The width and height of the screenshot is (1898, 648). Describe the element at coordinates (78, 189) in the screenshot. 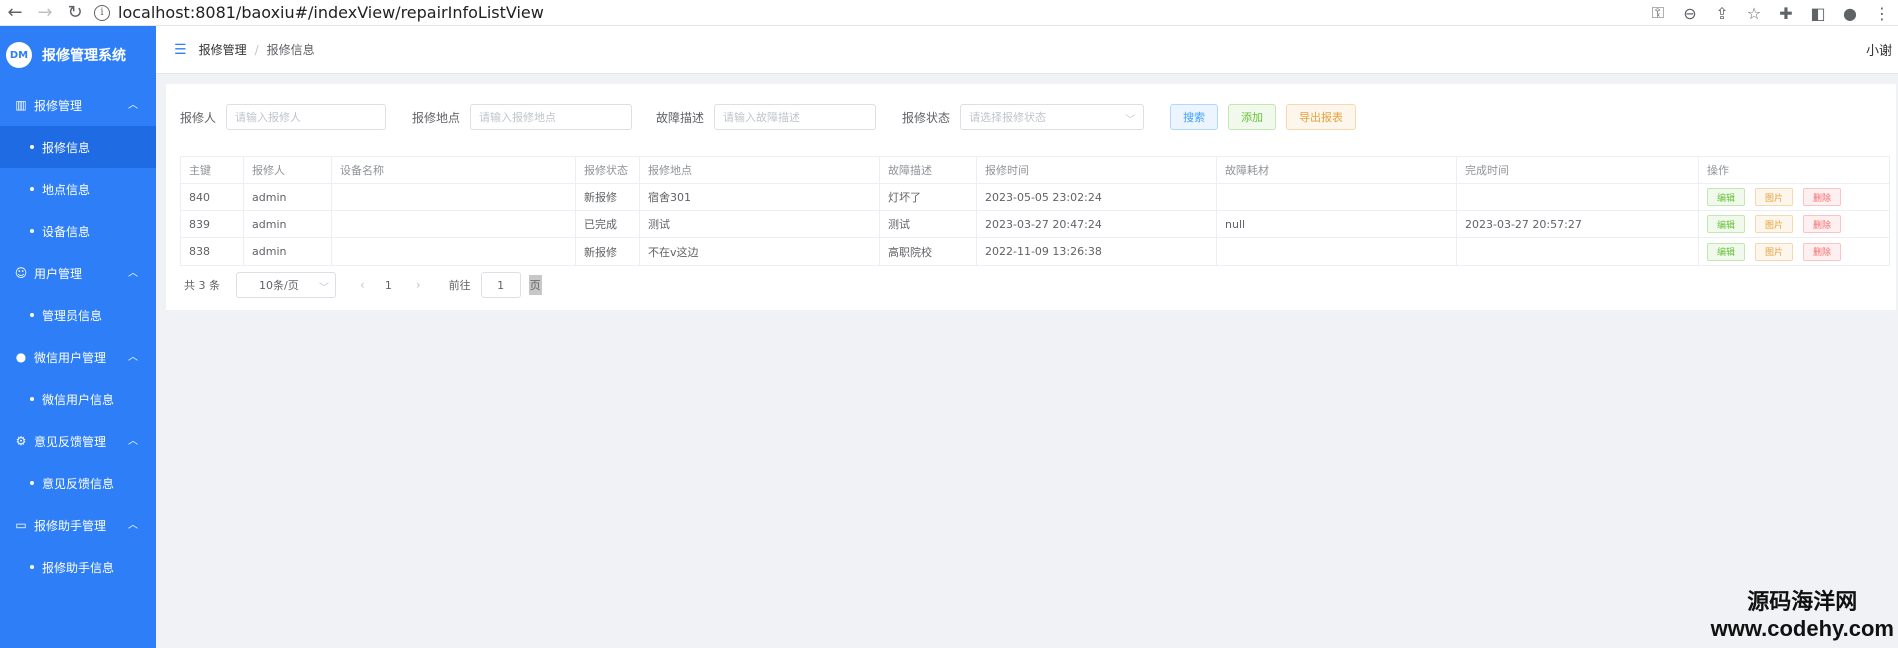

I see `sidebar-item-location-info: 地点信息` at that location.